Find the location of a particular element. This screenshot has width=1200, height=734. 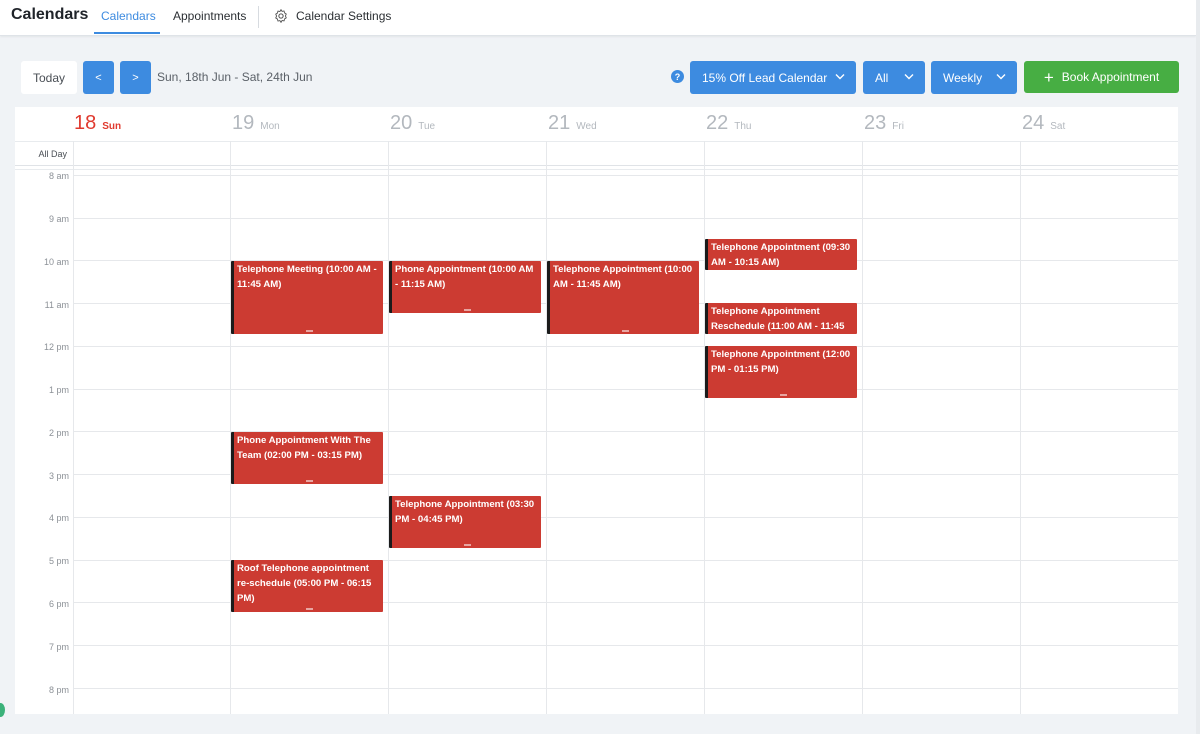

appointment-event: Telephone Meeting (10:00 AM - 11:45 AM) is located at coordinates (307, 297).